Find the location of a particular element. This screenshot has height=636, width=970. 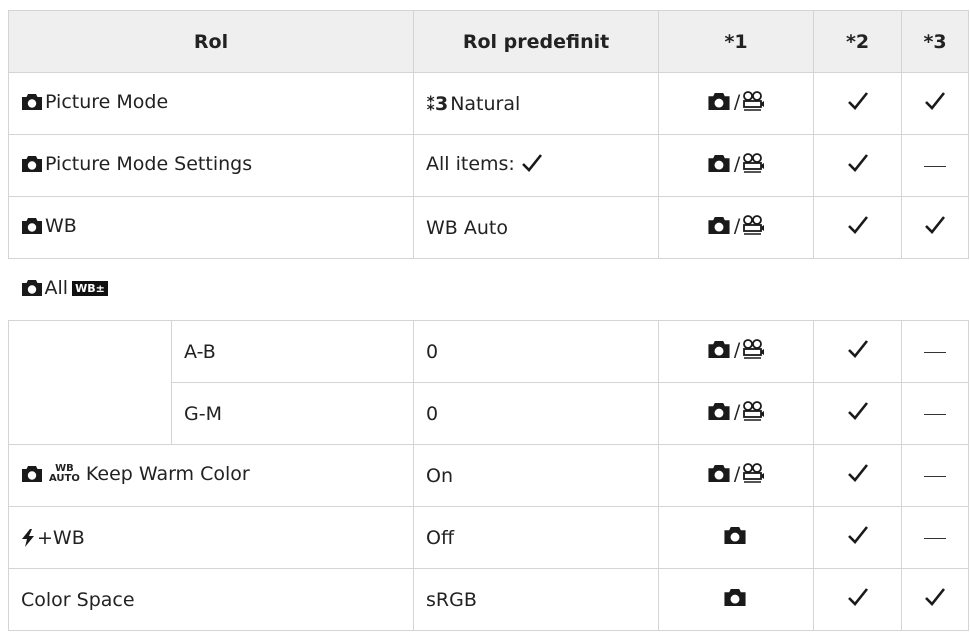

header-rol: Rol is located at coordinates (211, 41).